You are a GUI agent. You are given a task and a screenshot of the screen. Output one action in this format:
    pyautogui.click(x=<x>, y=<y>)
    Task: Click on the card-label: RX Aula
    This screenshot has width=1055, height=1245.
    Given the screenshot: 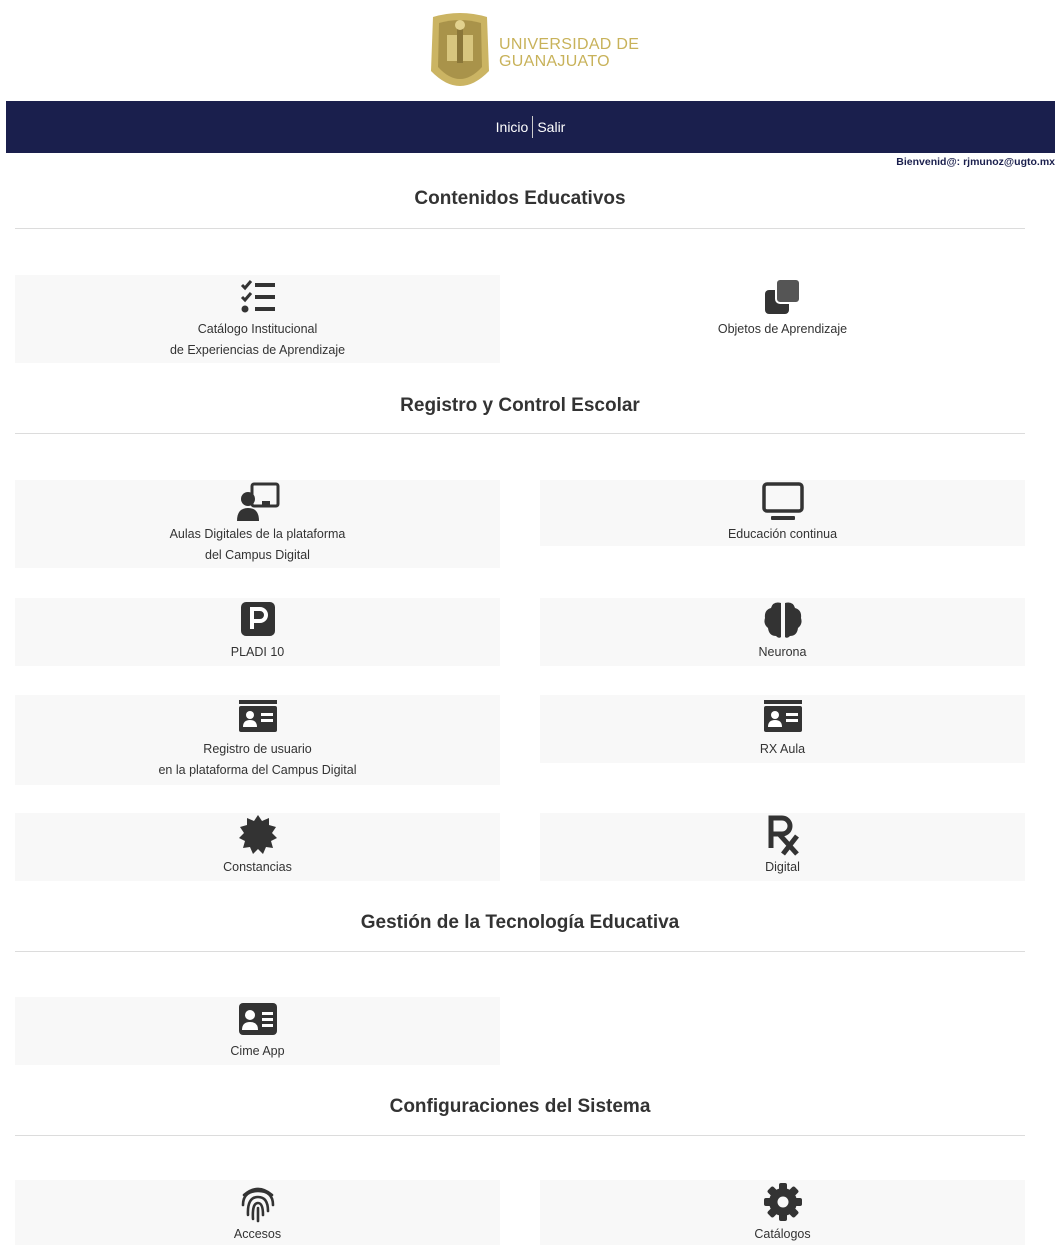 What is the action you would take?
    pyautogui.click(x=782, y=749)
    